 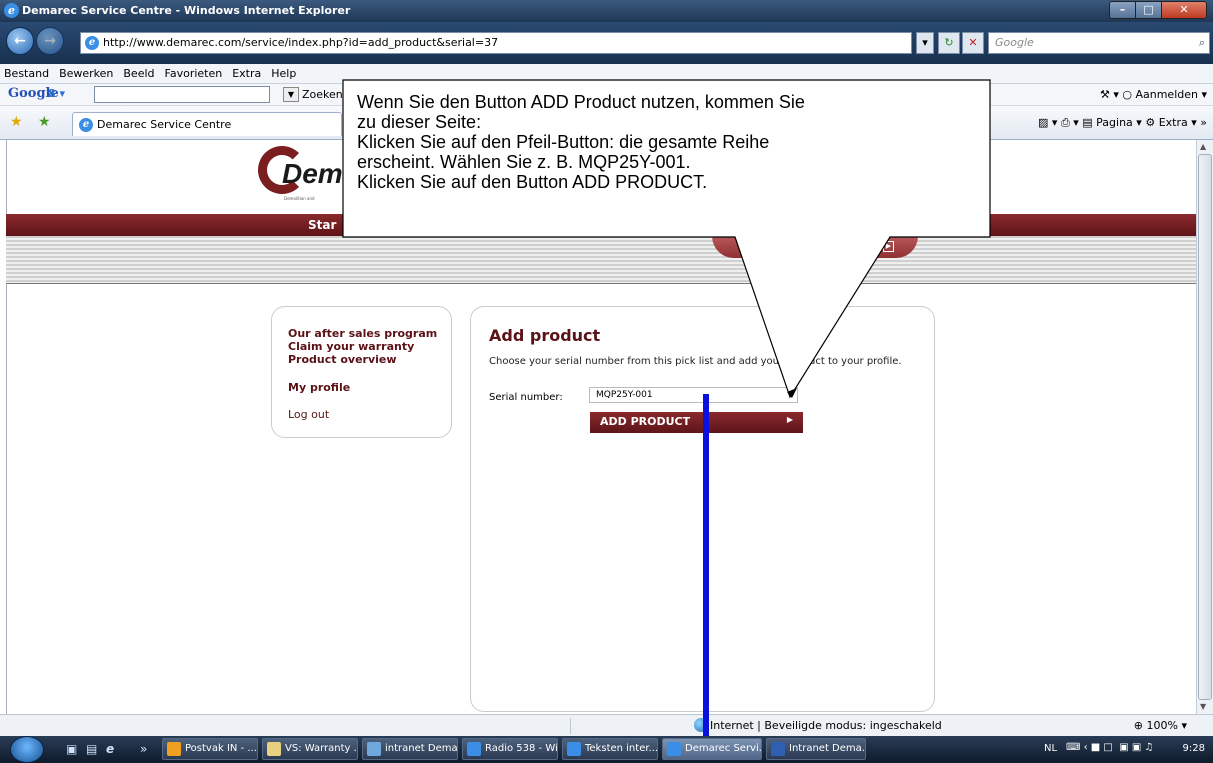 I want to click on mail-icon, so click(x=274, y=749).